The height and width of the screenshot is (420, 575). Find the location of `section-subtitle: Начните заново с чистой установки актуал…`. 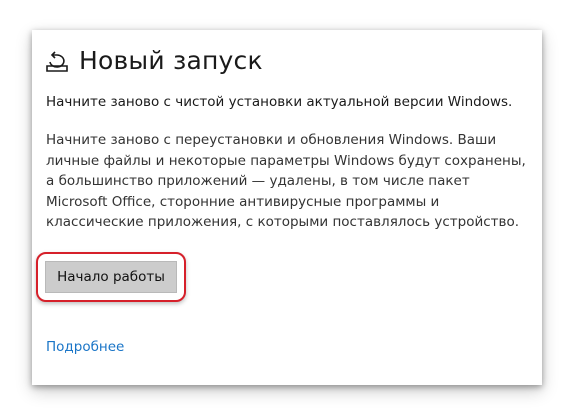

section-subtitle: Начните заново с чистой установки актуал… is located at coordinates (279, 102).